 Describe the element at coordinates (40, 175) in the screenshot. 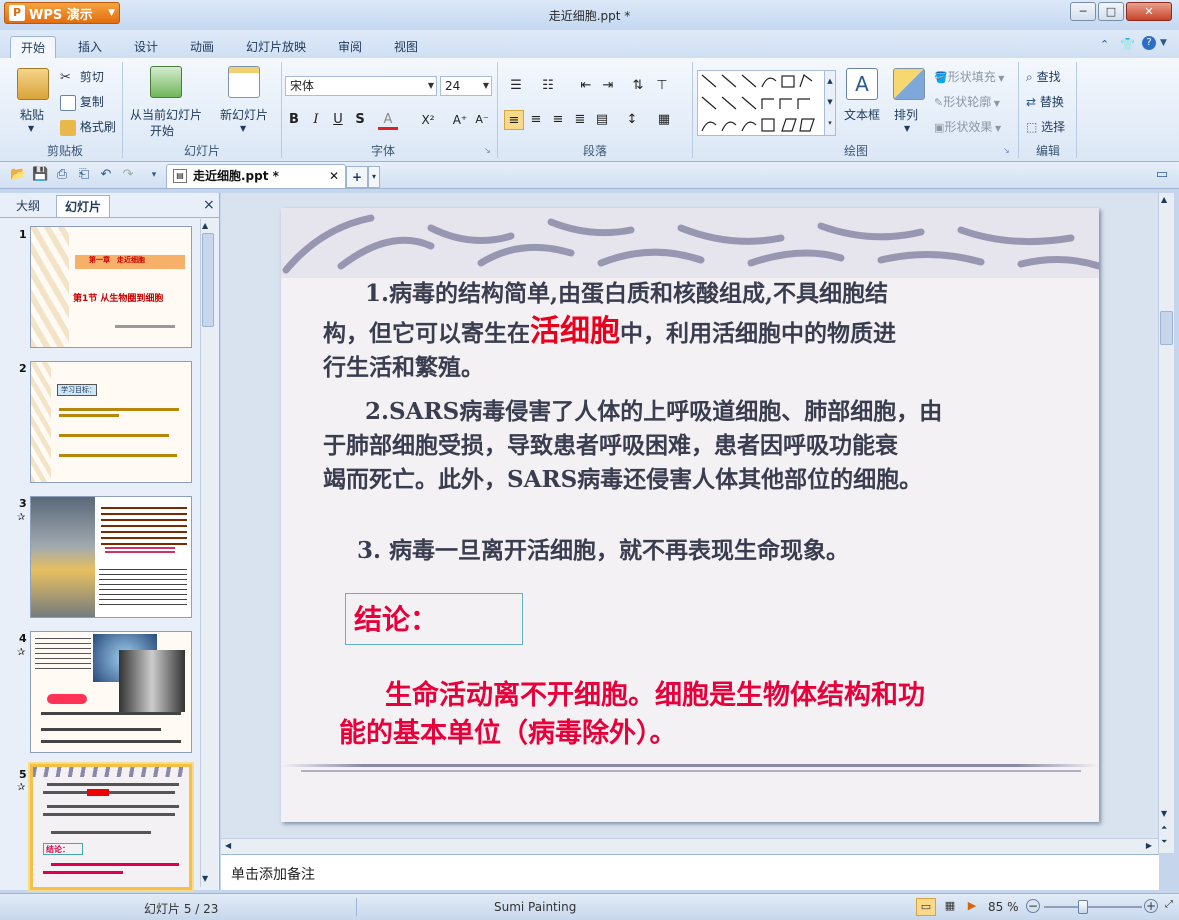

I see `save-icon: 💾` at that location.